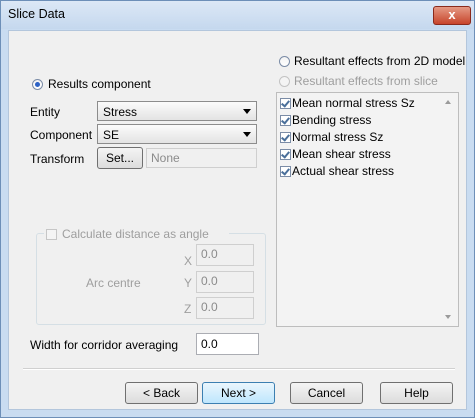  I want to click on window-title: Slice Data, so click(36, 14).